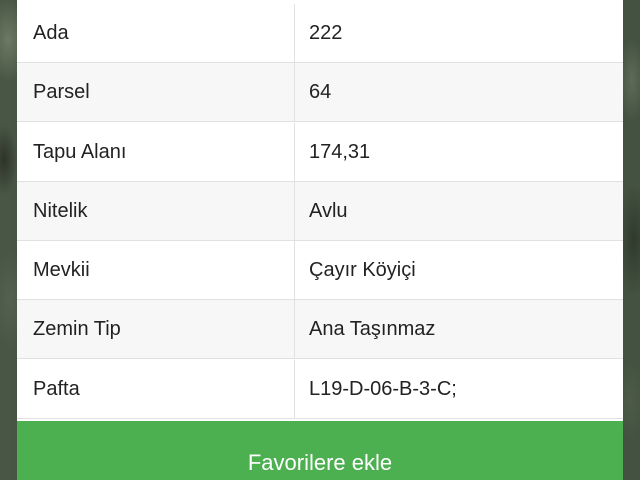  What do you see at coordinates (61, 270) in the screenshot?
I see `row-label: Mevkii` at bounding box center [61, 270].